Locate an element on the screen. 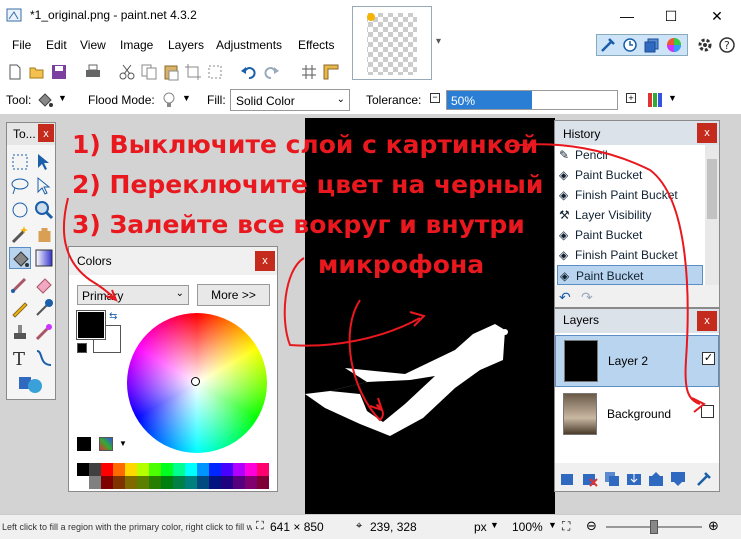 This screenshot has width=741, height=539. palette-menu-icon is located at coordinates (106, 444).